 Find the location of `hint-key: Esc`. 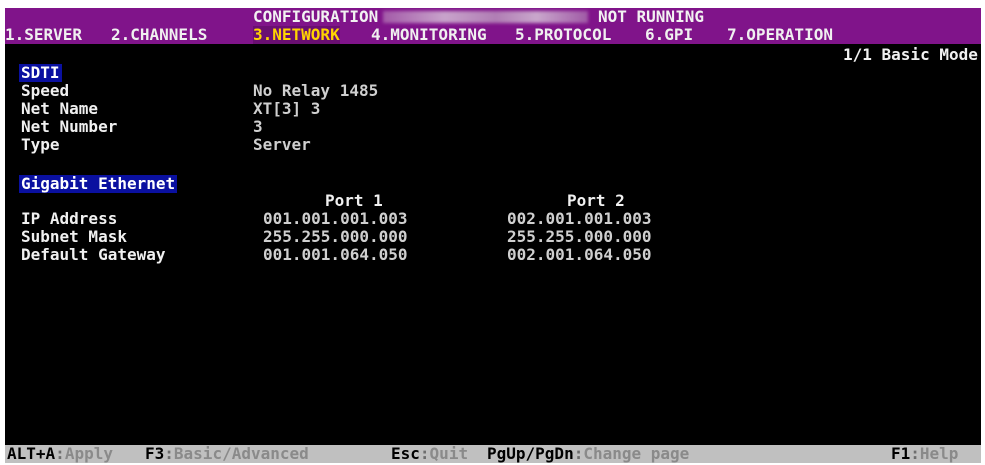

hint-key: Esc is located at coordinates (405, 453).